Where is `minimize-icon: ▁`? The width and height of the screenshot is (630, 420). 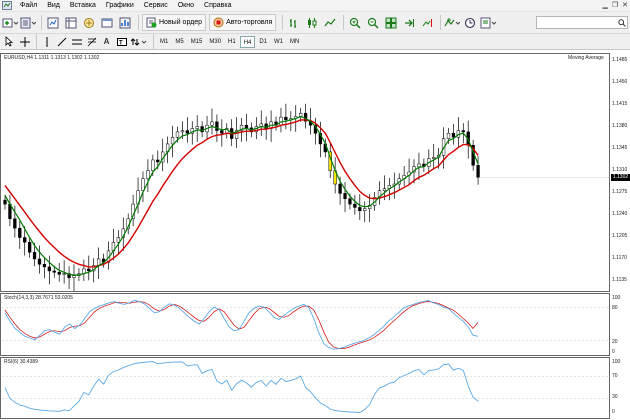
minimize-icon: ▁ is located at coordinates (604, 5).